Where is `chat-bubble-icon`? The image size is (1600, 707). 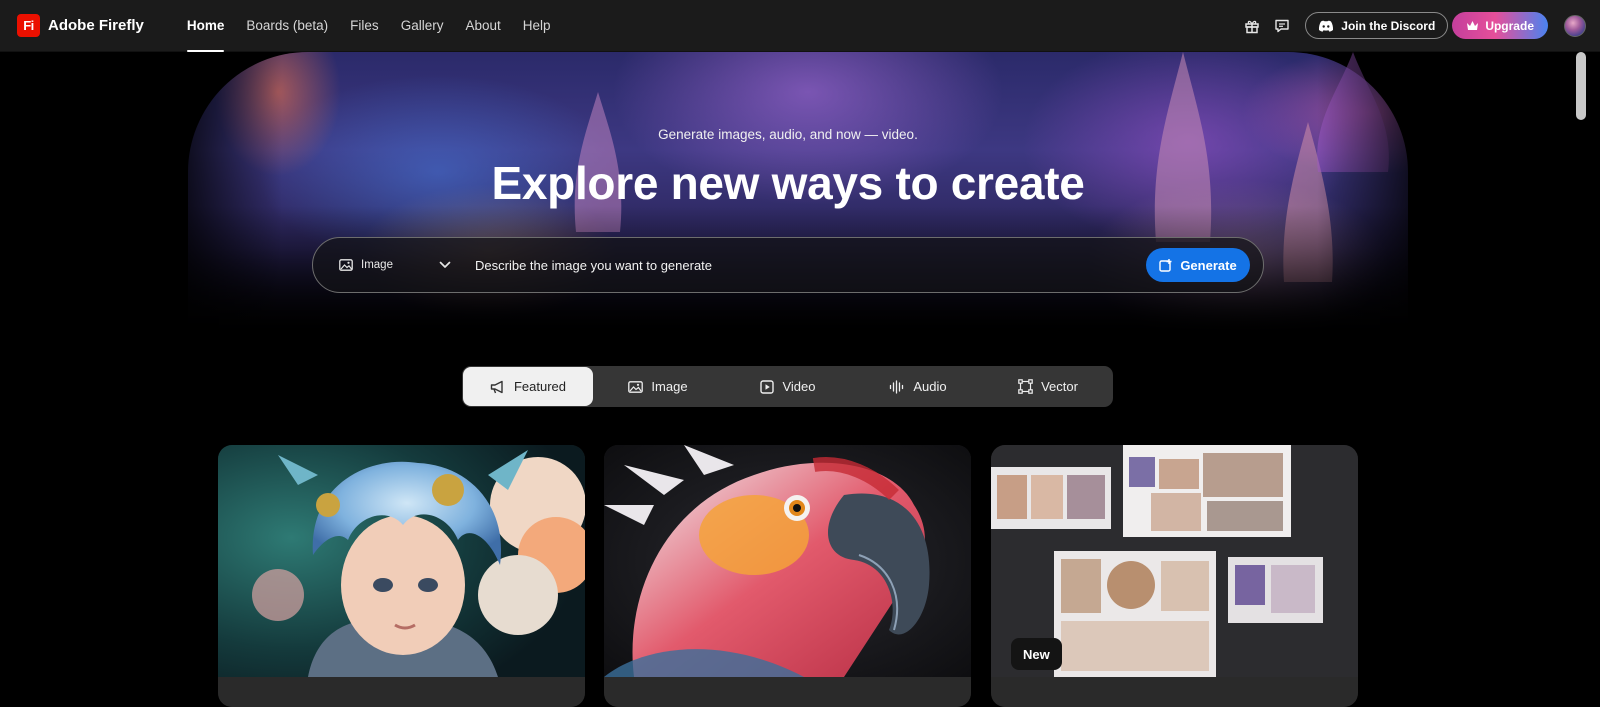
chat-bubble-icon is located at coordinates (1282, 26).